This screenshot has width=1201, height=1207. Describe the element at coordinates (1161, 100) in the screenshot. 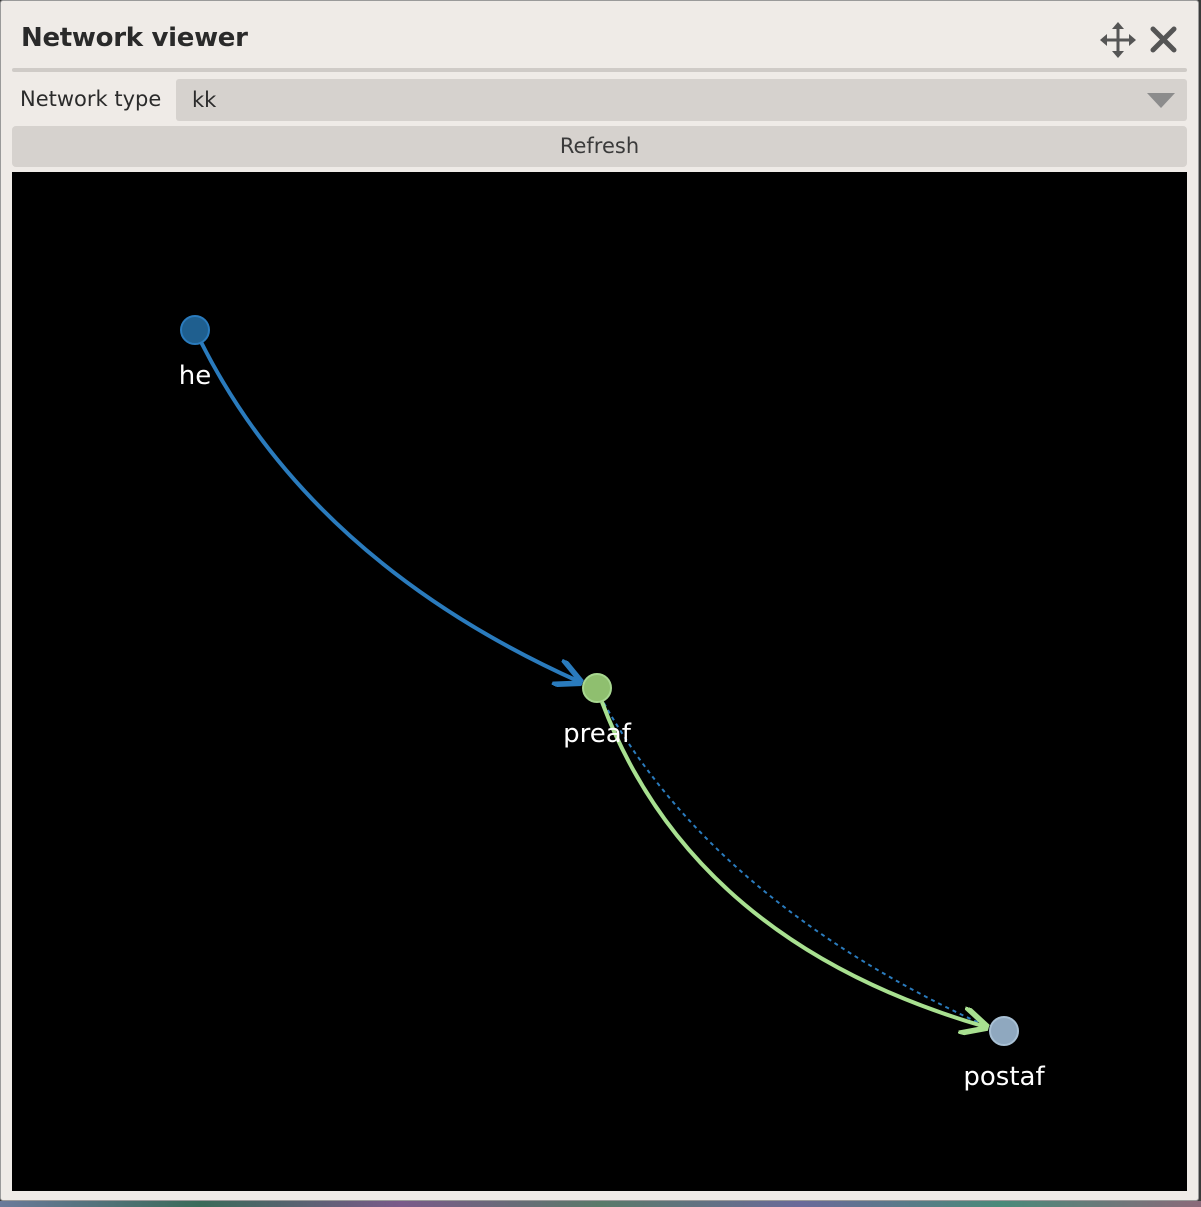

I see `chevron-down-icon` at that location.